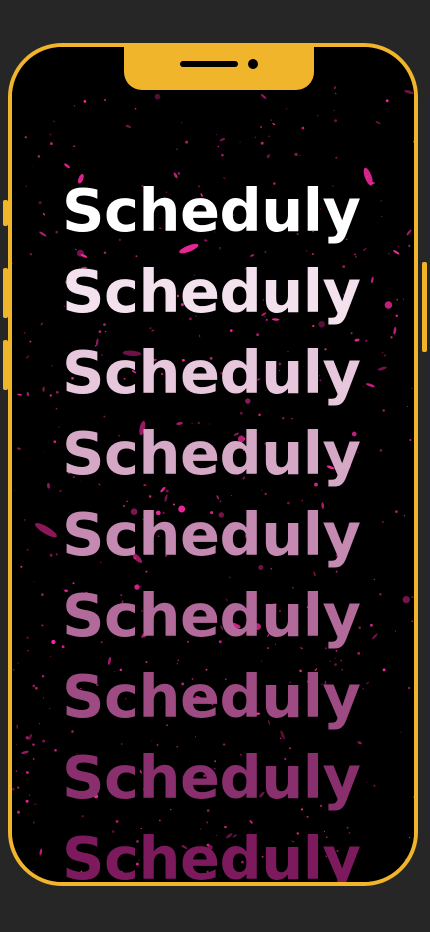 This screenshot has height=932, width=430. Describe the element at coordinates (211, 855) in the screenshot. I see `wordmark-9: Scheduly` at that location.